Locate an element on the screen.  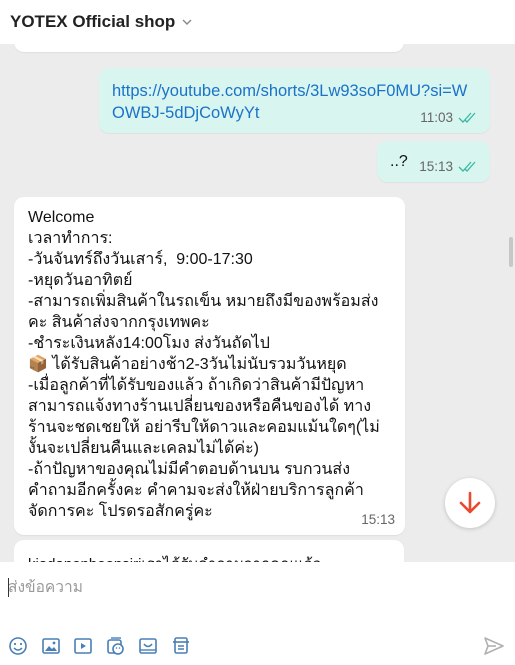
product-button is located at coordinates (148, 646).